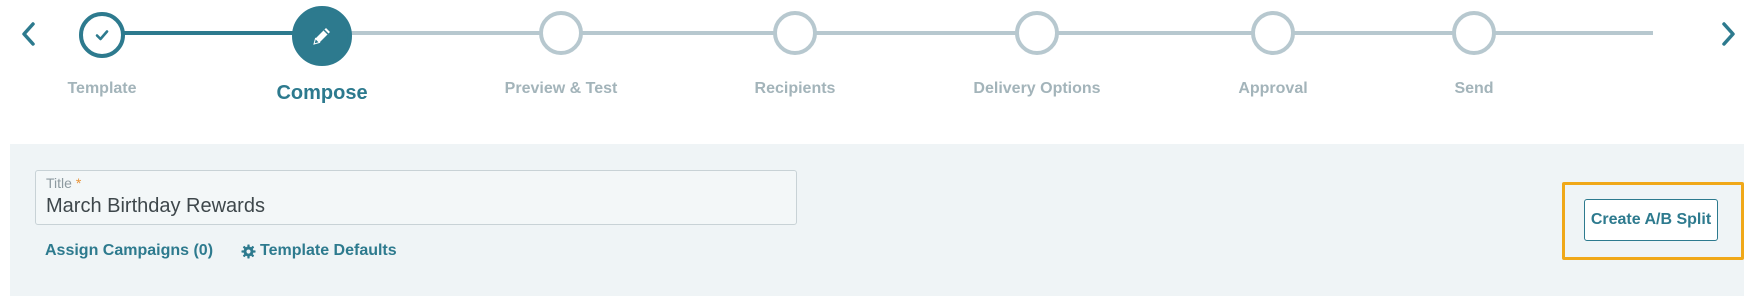  I want to click on chevron-left-icon, so click(28, 34).